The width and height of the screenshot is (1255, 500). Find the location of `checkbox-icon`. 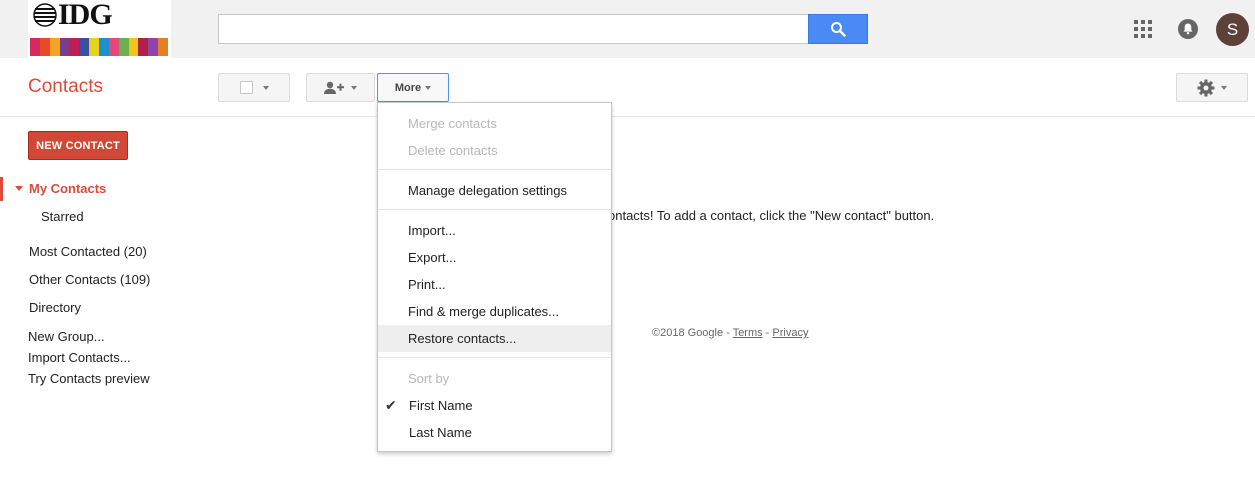

checkbox-icon is located at coordinates (246, 87).